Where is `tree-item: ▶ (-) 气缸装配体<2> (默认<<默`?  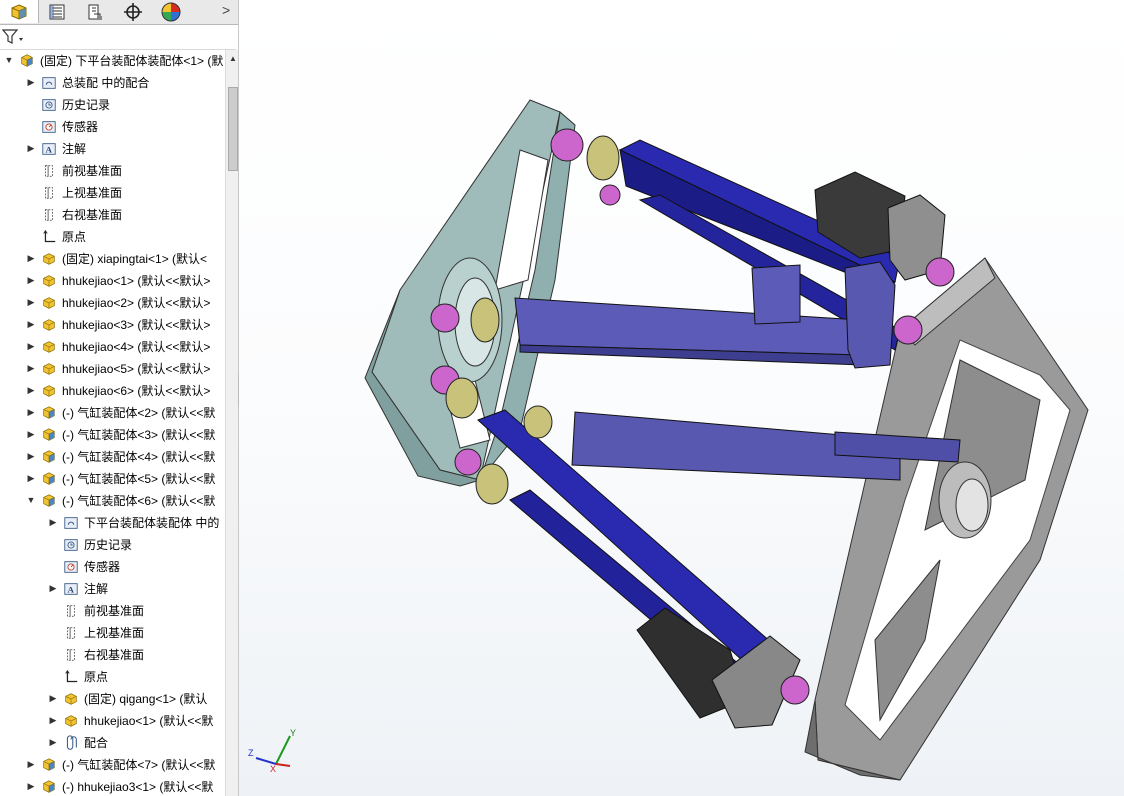
tree-item: ▶ (-) 气缸装配体<2> (默认<<默 is located at coordinates (112, 413).